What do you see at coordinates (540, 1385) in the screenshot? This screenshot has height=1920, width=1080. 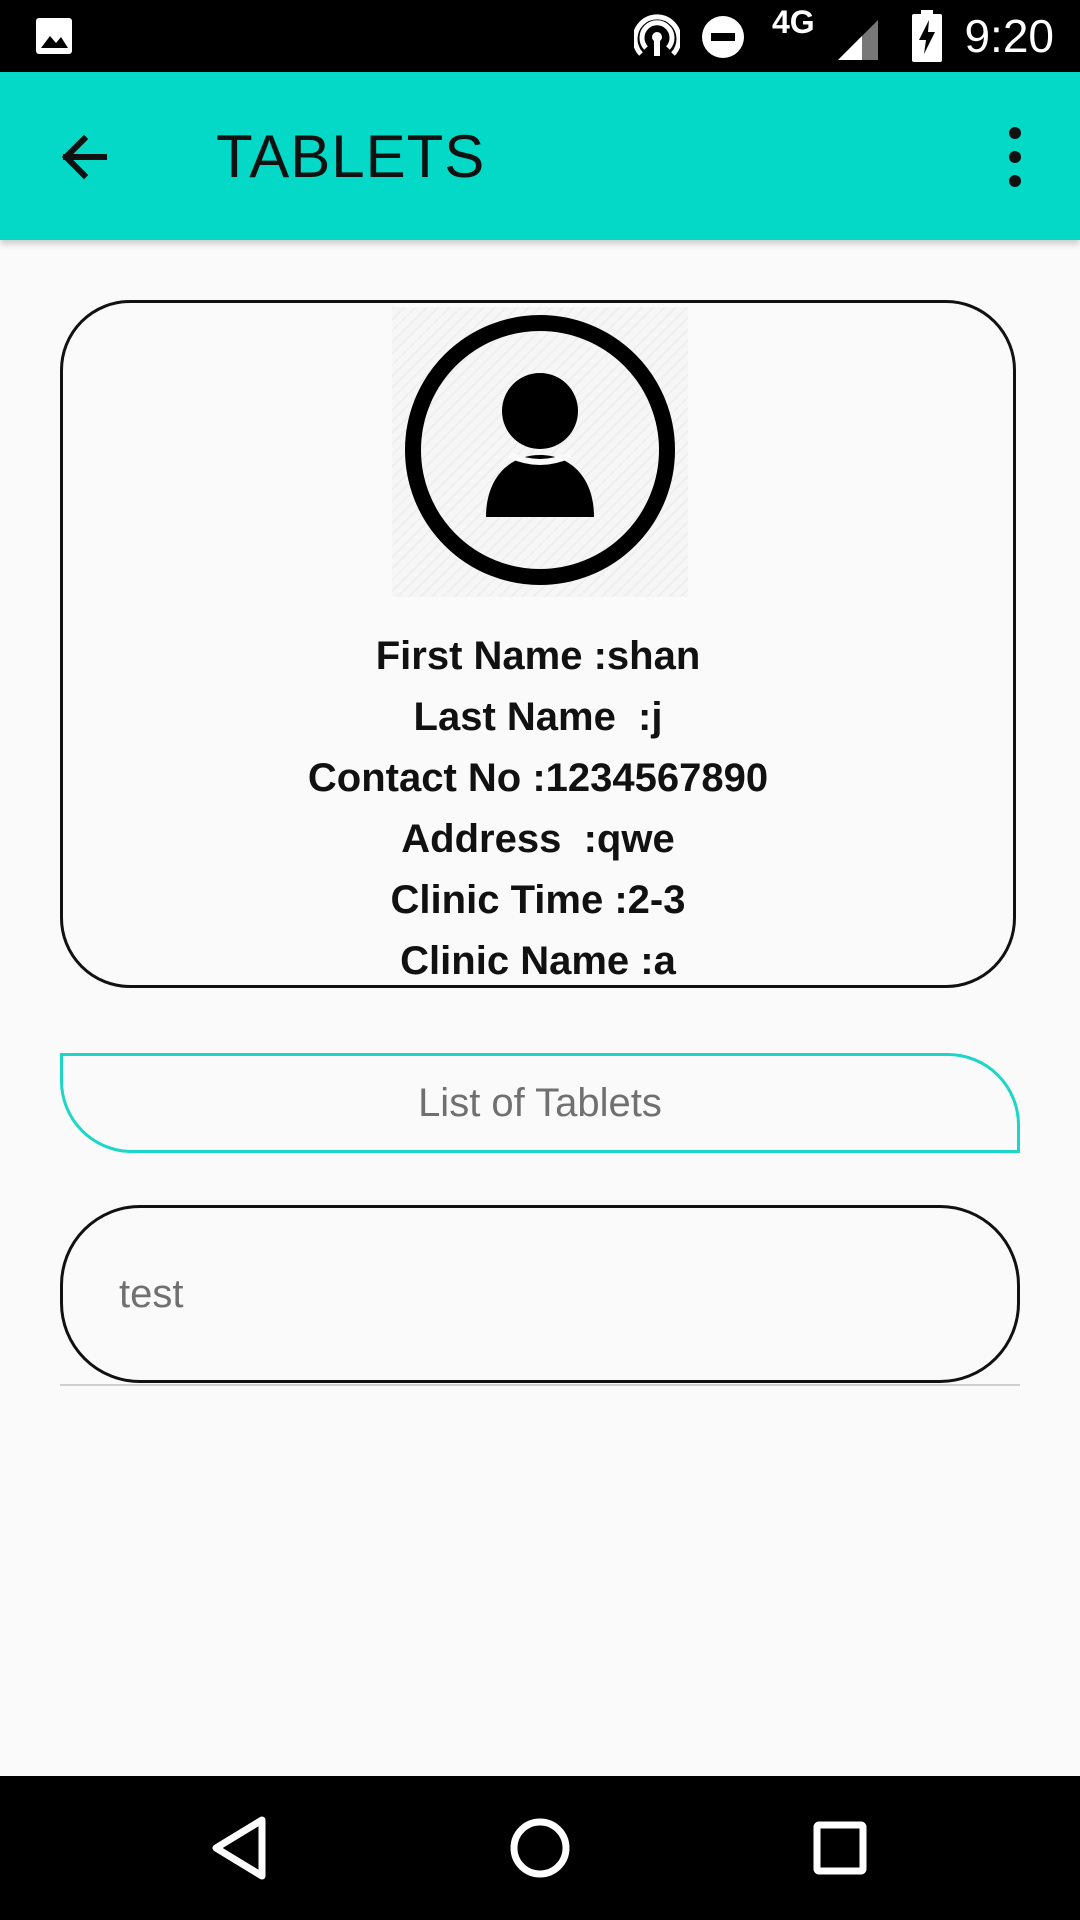 I see `input-underline` at bounding box center [540, 1385].